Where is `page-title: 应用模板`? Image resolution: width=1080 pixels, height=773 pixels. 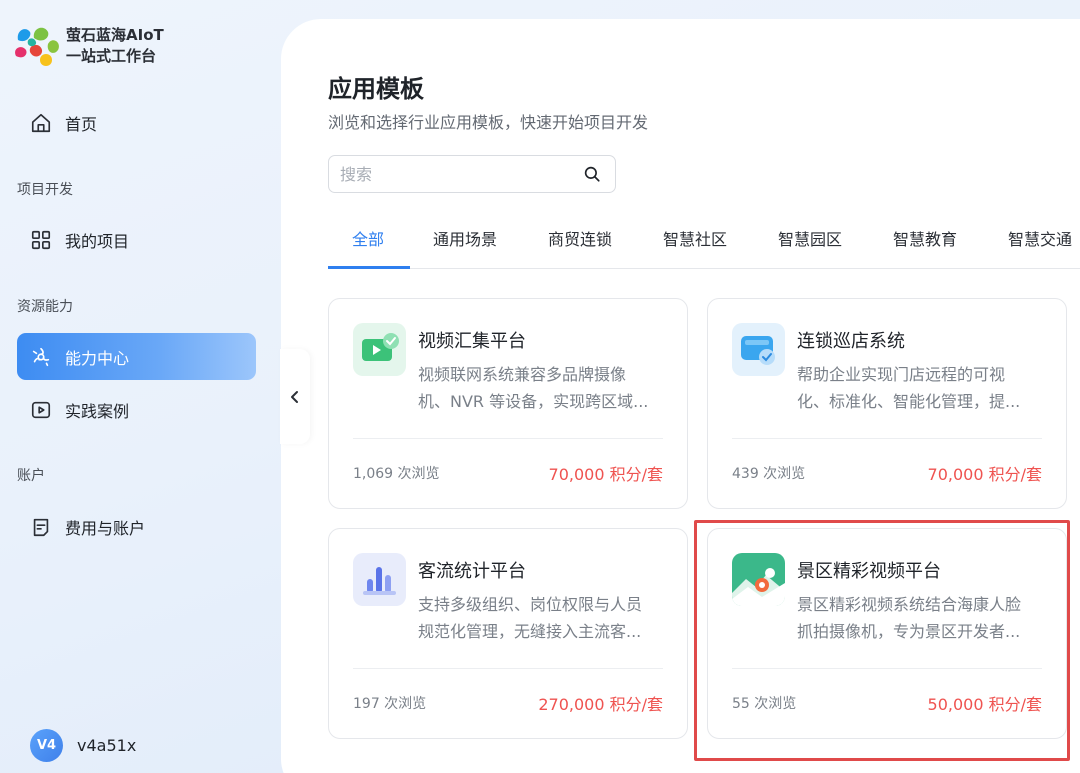
page-title: 应用模板 is located at coordinates (376, 89).